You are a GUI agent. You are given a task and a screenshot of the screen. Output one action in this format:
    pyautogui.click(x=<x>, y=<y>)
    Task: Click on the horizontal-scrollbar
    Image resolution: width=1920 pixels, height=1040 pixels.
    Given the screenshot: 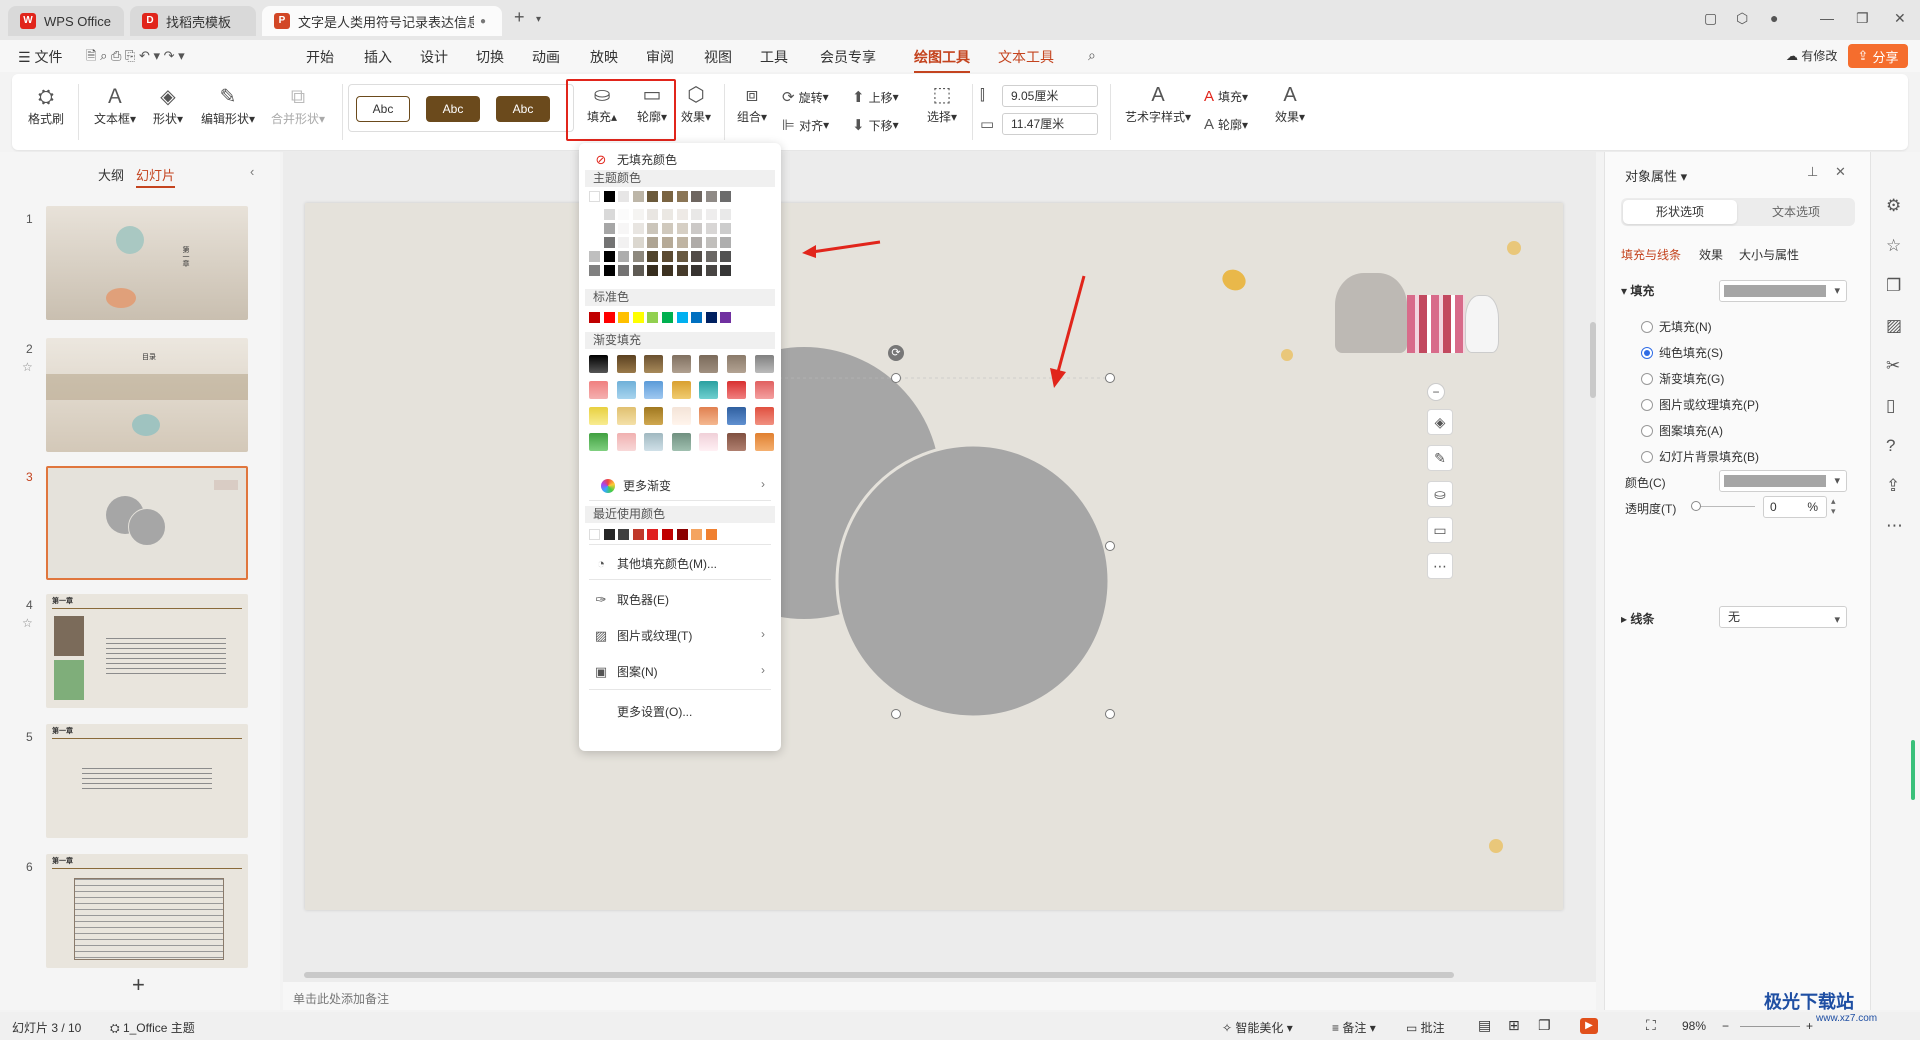 What is the action you would take?
    pyautogui.click(x=937, y=975)
    